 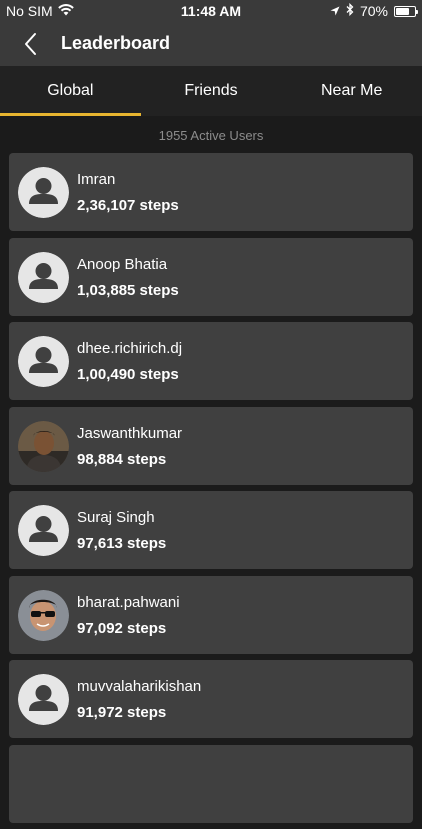 I want to click on list-item: Suraj Singh 97,613 steps, so click(x=211, y=530).